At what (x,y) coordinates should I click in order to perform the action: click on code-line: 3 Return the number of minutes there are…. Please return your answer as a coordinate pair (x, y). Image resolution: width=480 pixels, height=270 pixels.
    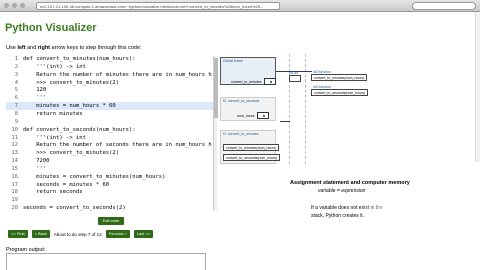
    Looking at the image, I should click on (111, 75).